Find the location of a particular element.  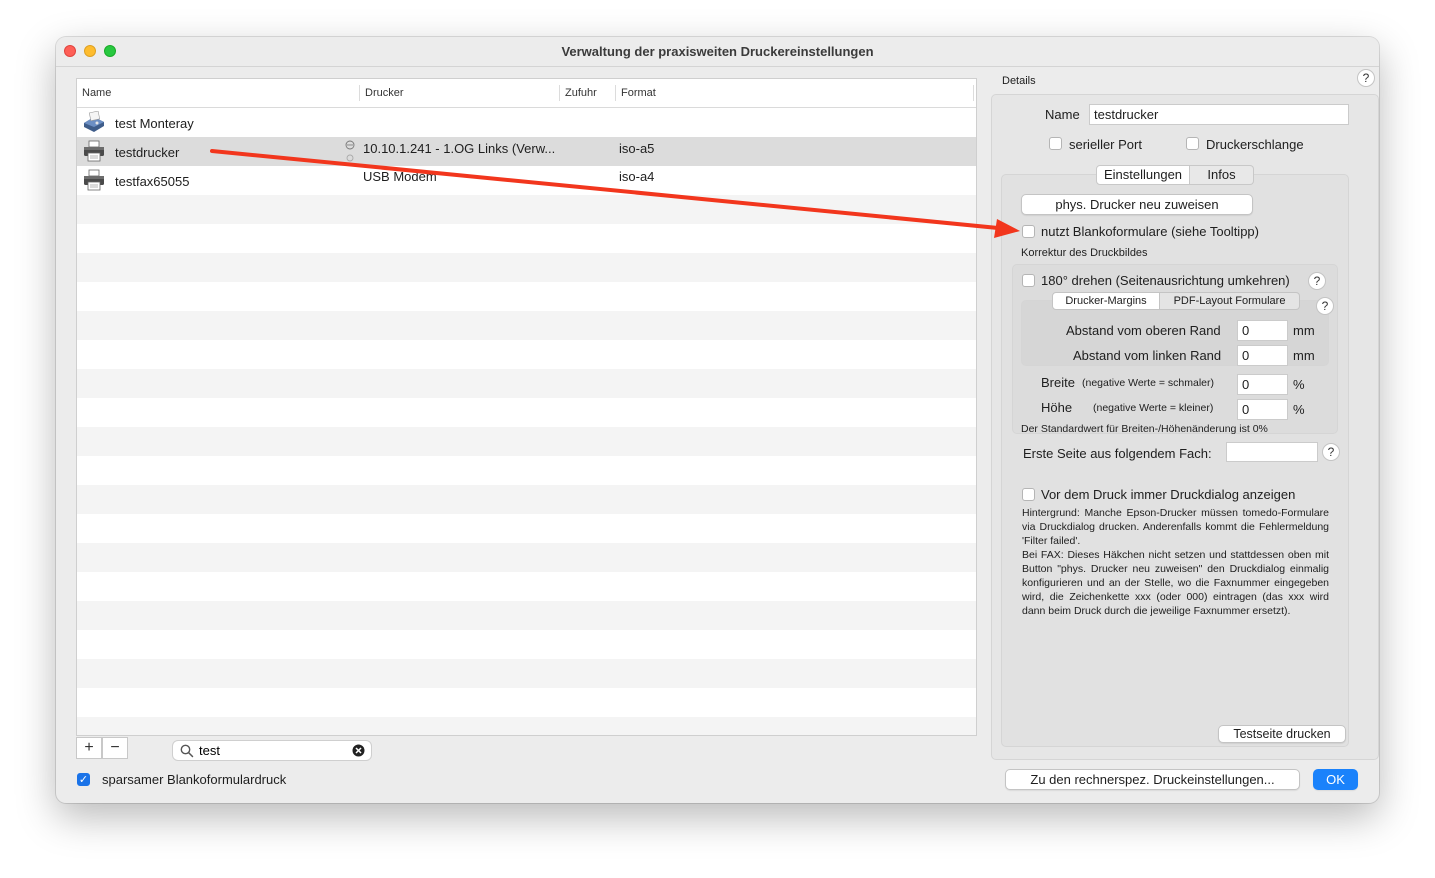

height-label: Höhe is located at coordinates (1057, 407).